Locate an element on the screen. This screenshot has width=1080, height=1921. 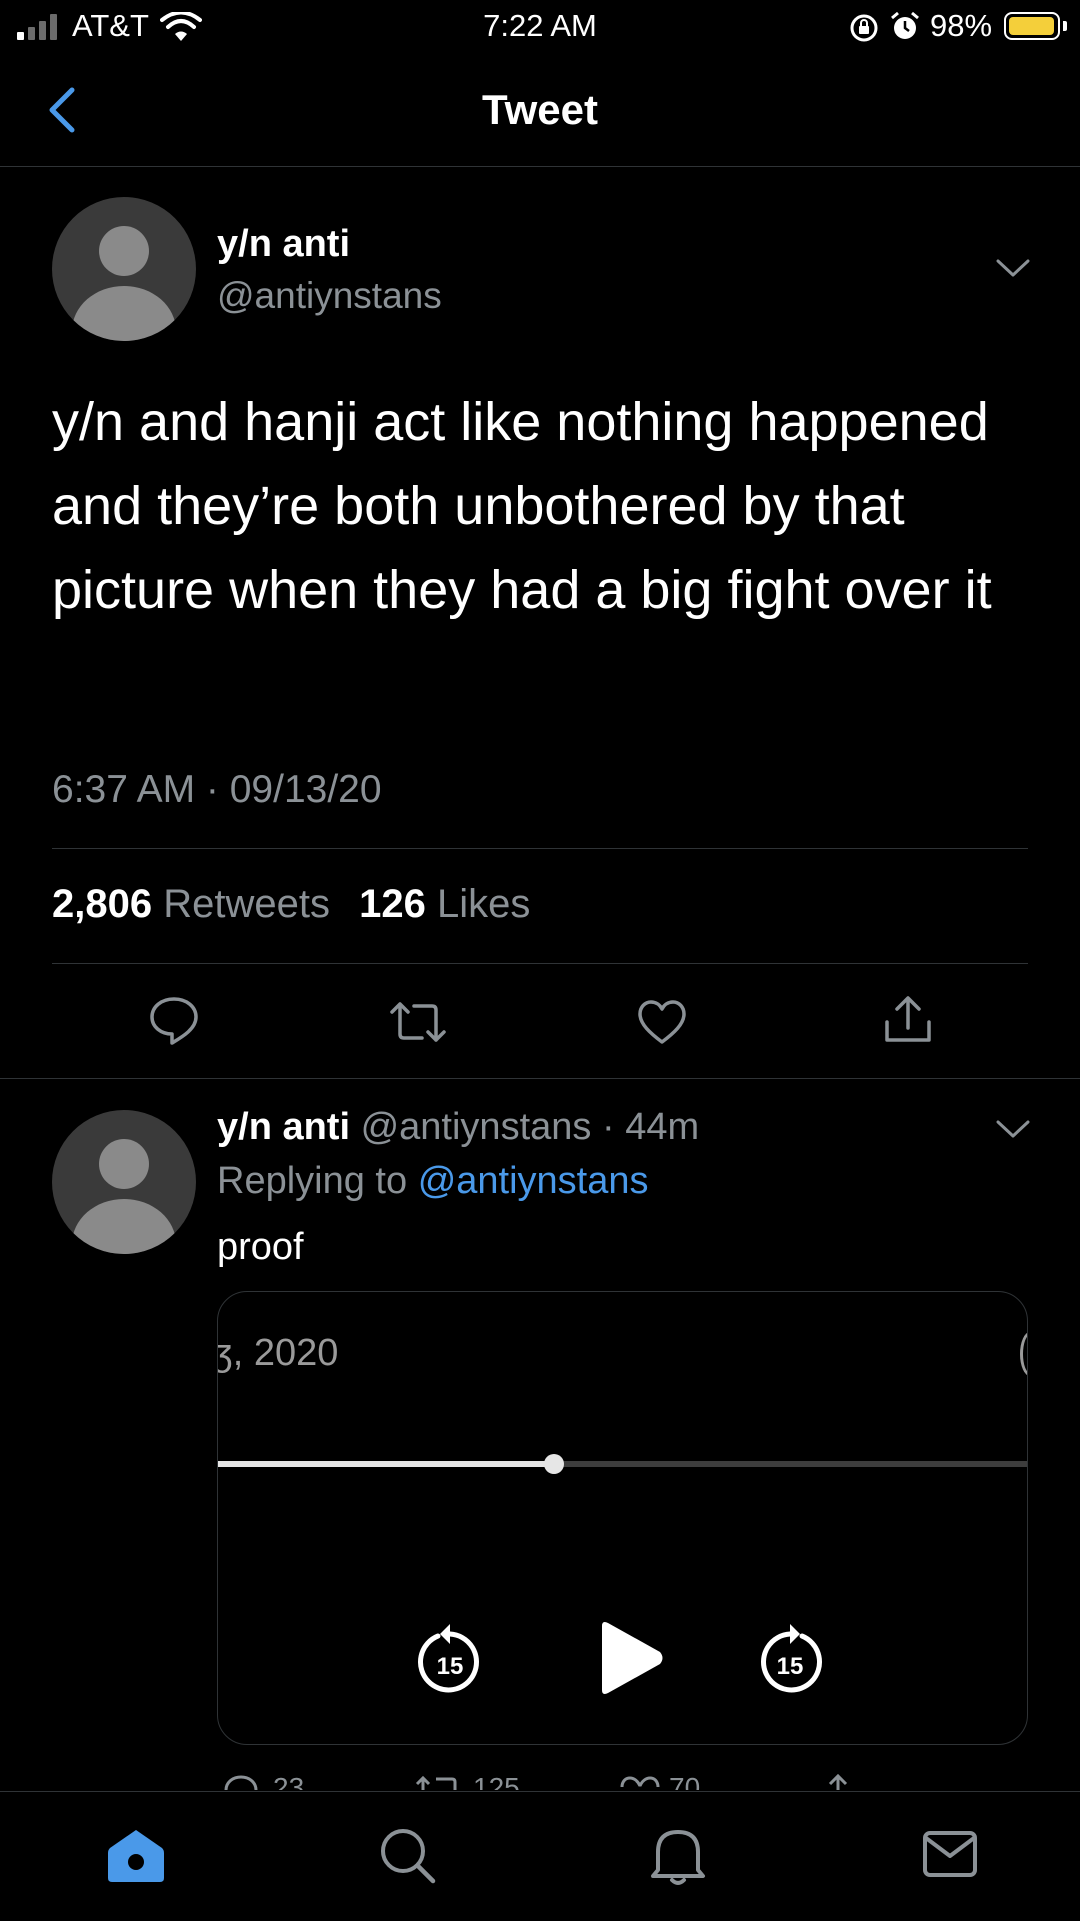
actions-divider is located at coordinates (540, 1078).